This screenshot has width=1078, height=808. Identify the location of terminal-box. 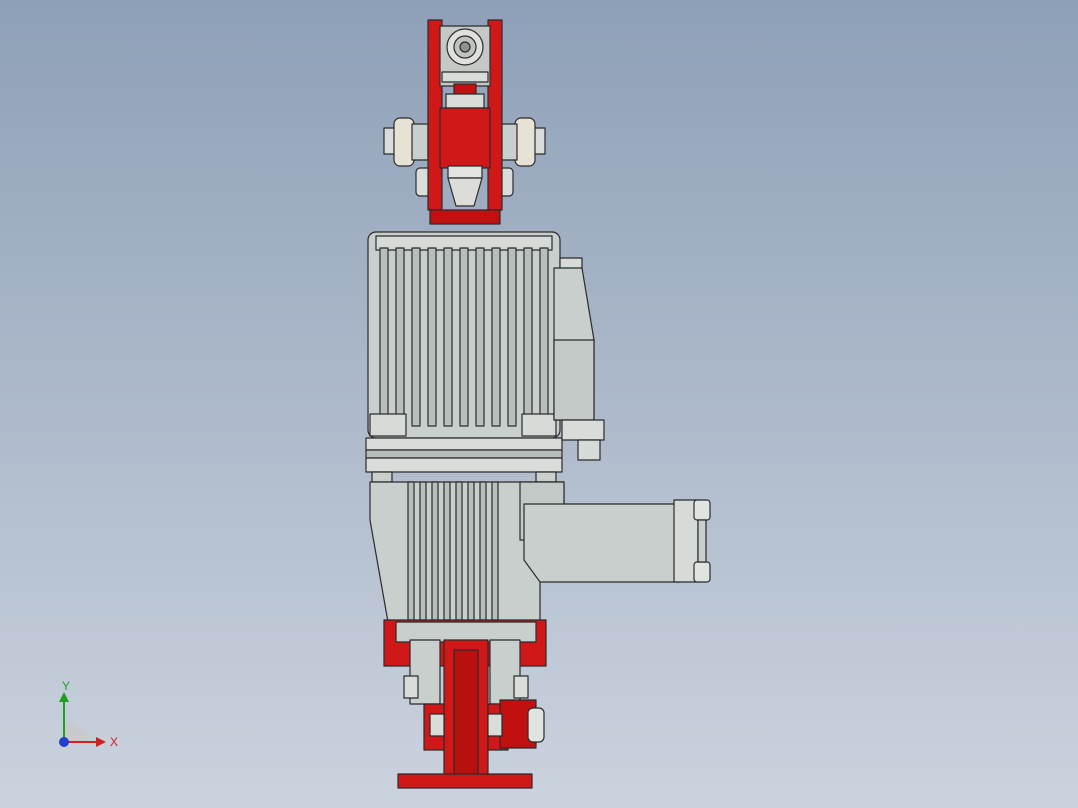
(579, 359).